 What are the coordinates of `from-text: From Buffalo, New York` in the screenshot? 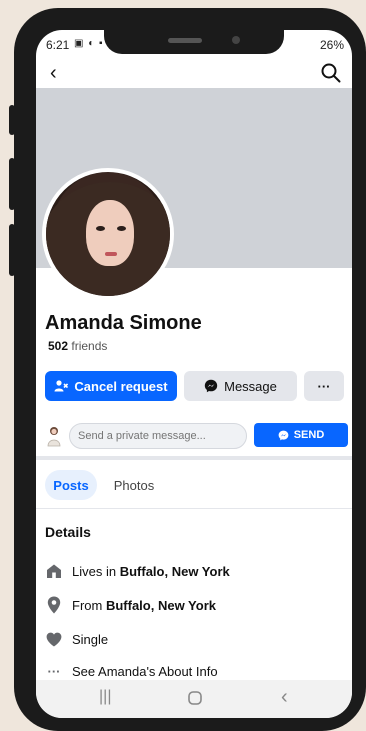 It's located at (144, 605).